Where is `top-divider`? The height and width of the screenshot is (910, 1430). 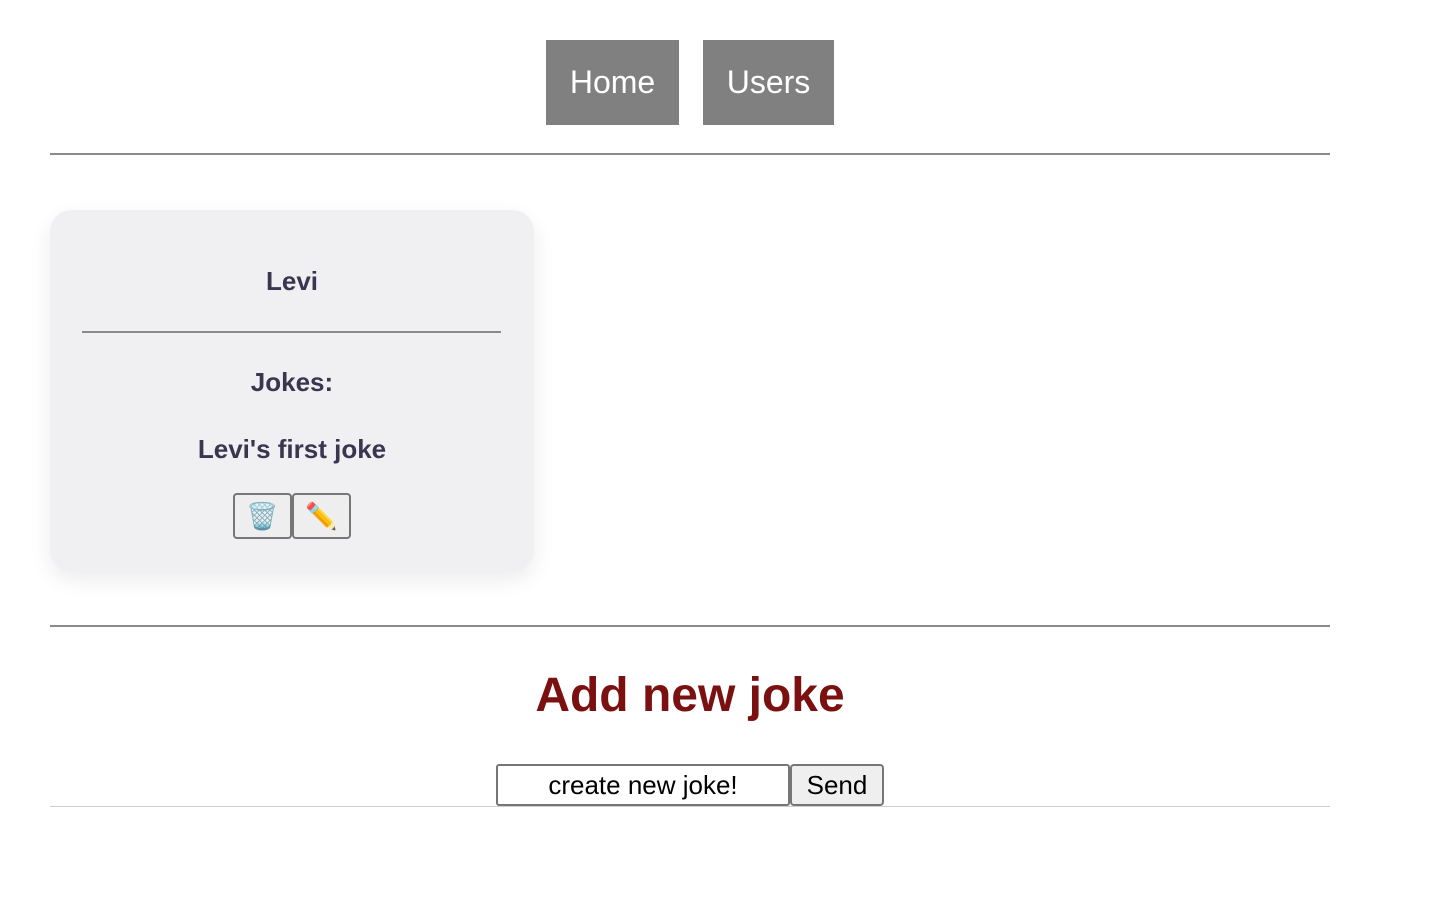 top-divider is located at coordinates (690, 154).